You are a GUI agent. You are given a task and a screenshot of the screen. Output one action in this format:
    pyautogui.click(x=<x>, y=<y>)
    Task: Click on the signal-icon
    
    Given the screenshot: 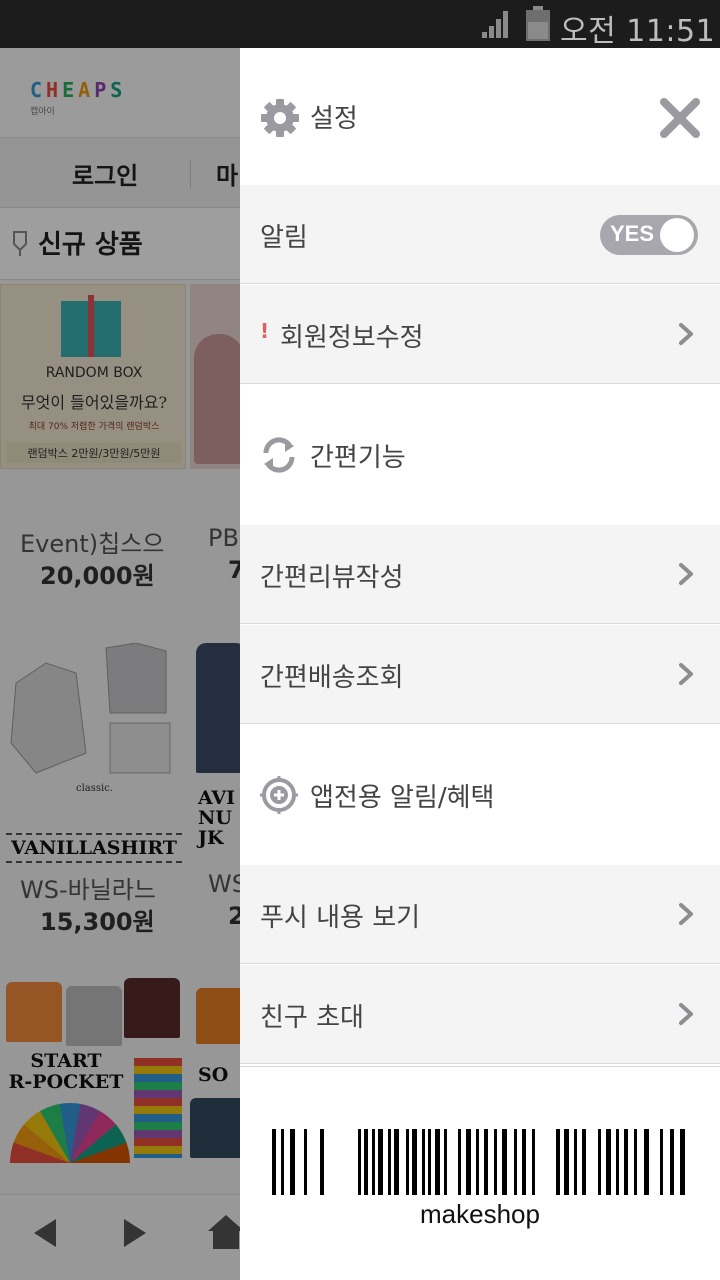 What is the action you would take?
    pyautogui.click(x=495, y=24)
    